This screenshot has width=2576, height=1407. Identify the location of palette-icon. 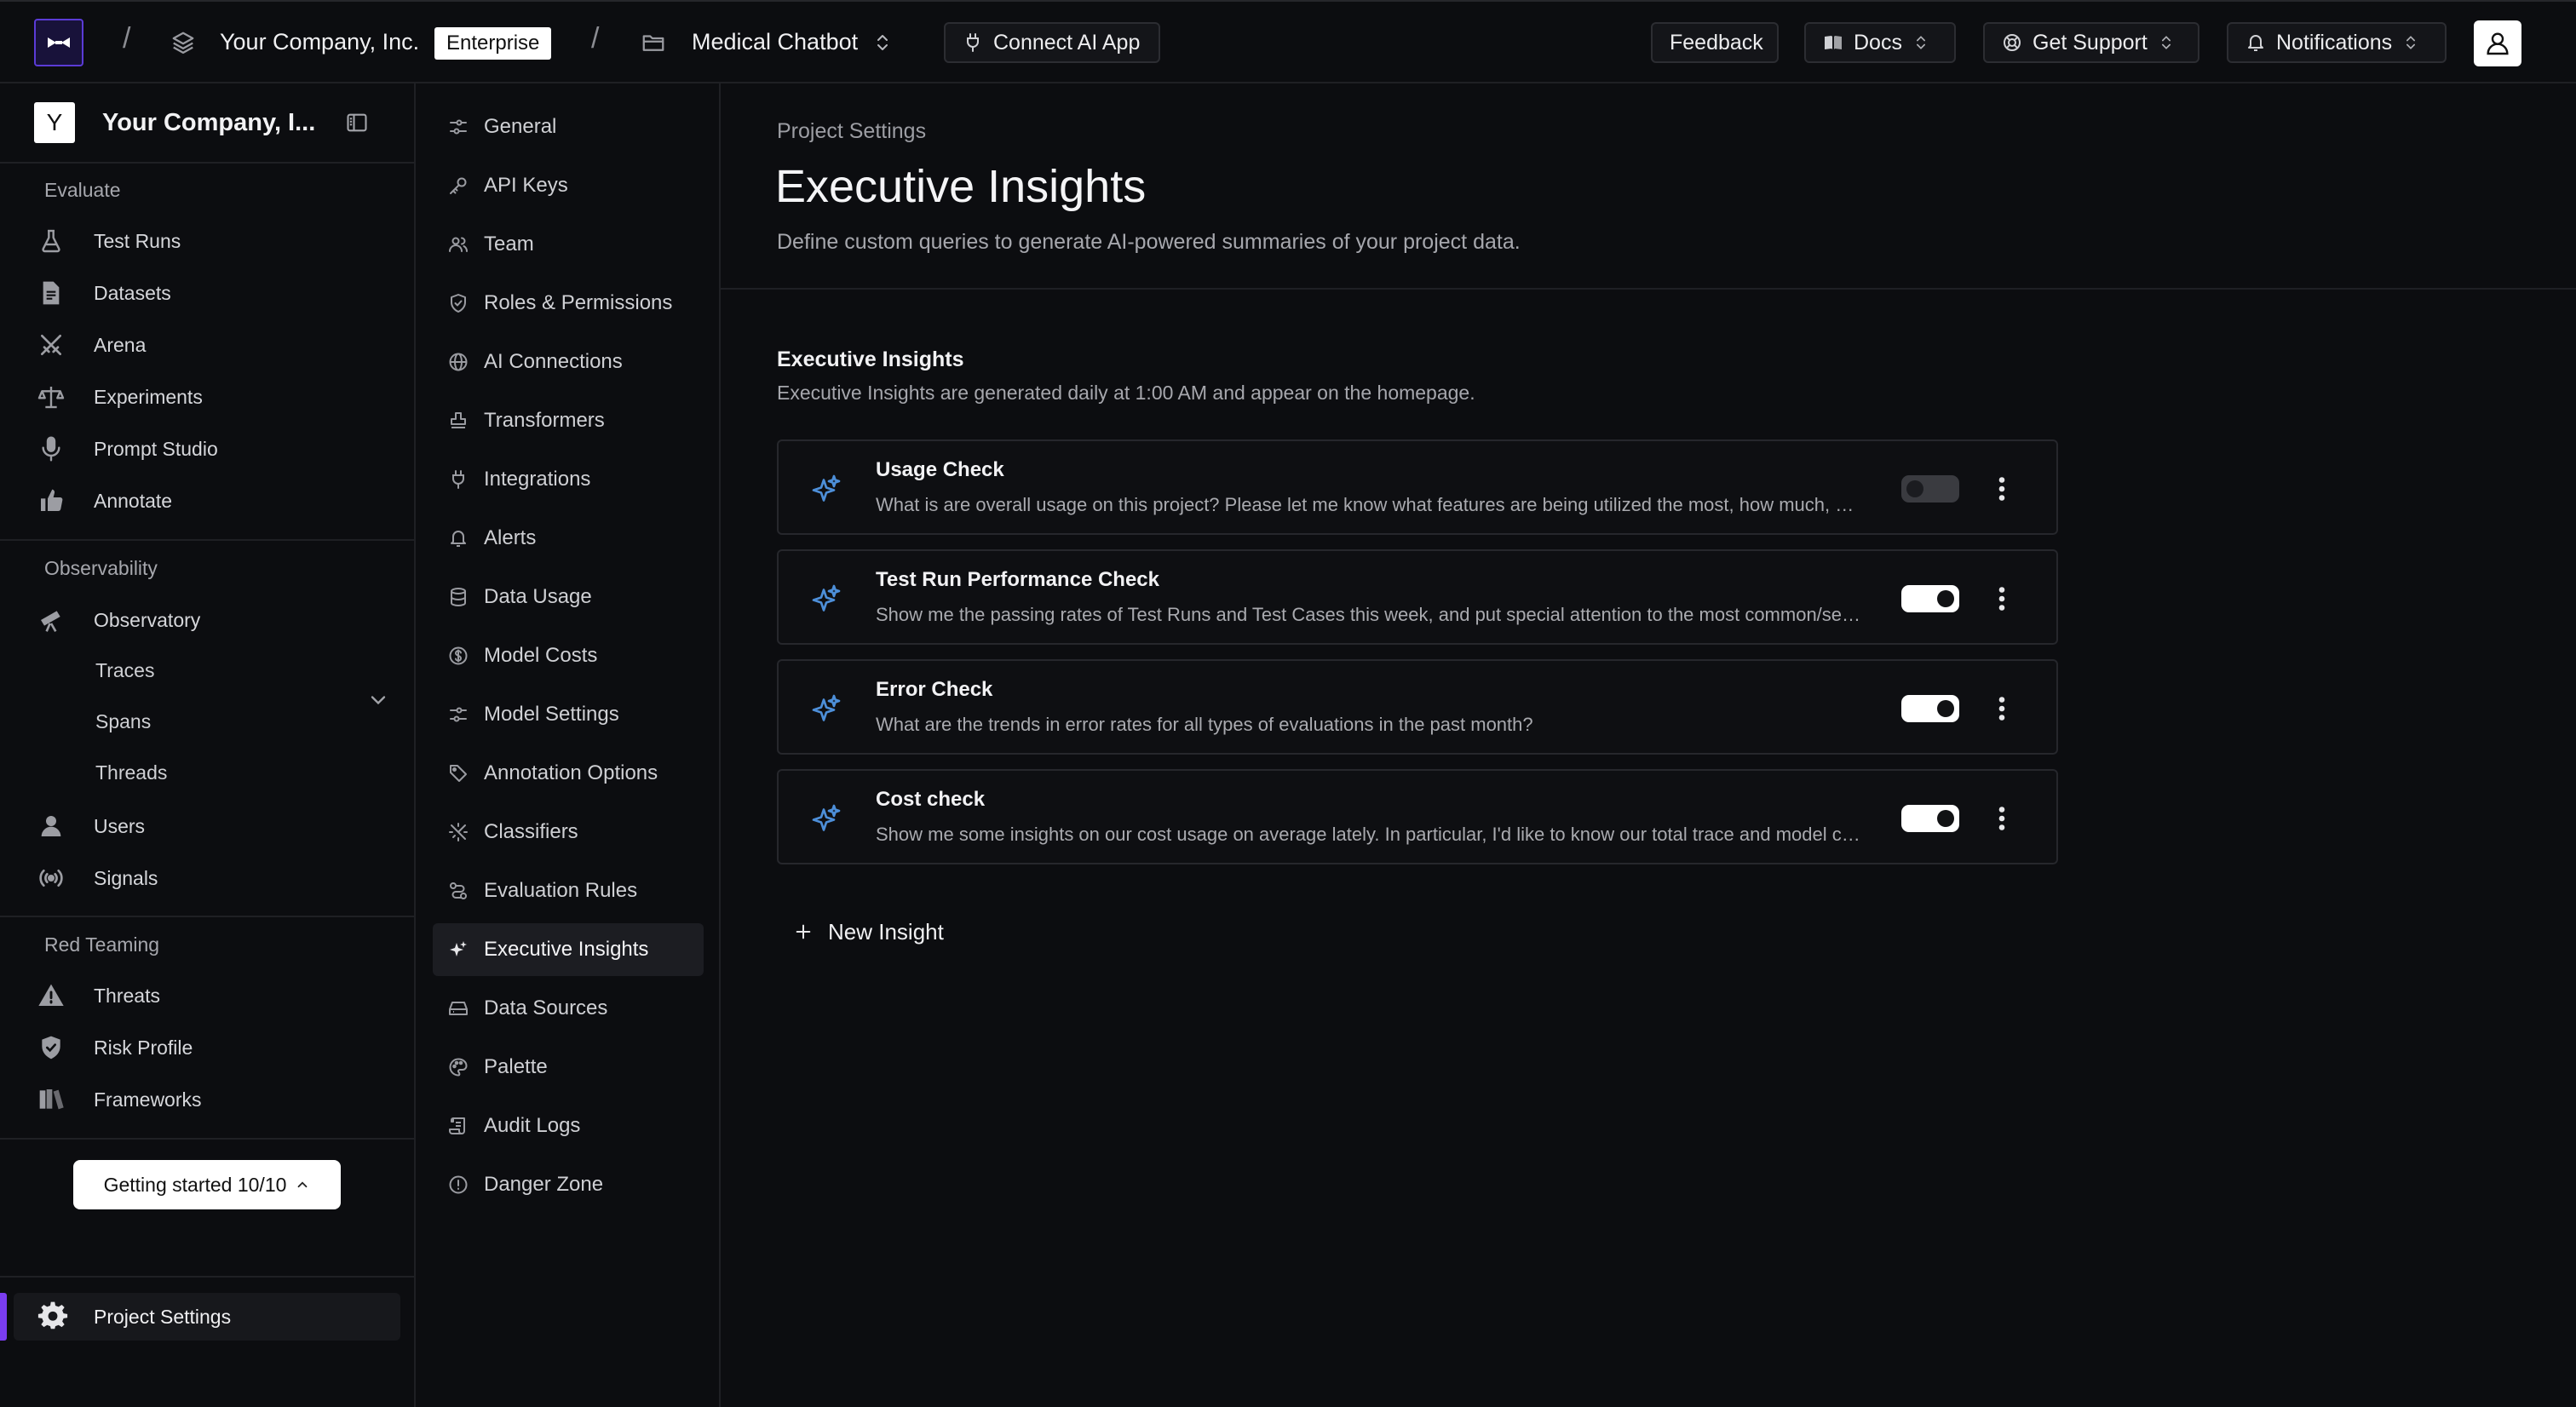
(458, 1067).